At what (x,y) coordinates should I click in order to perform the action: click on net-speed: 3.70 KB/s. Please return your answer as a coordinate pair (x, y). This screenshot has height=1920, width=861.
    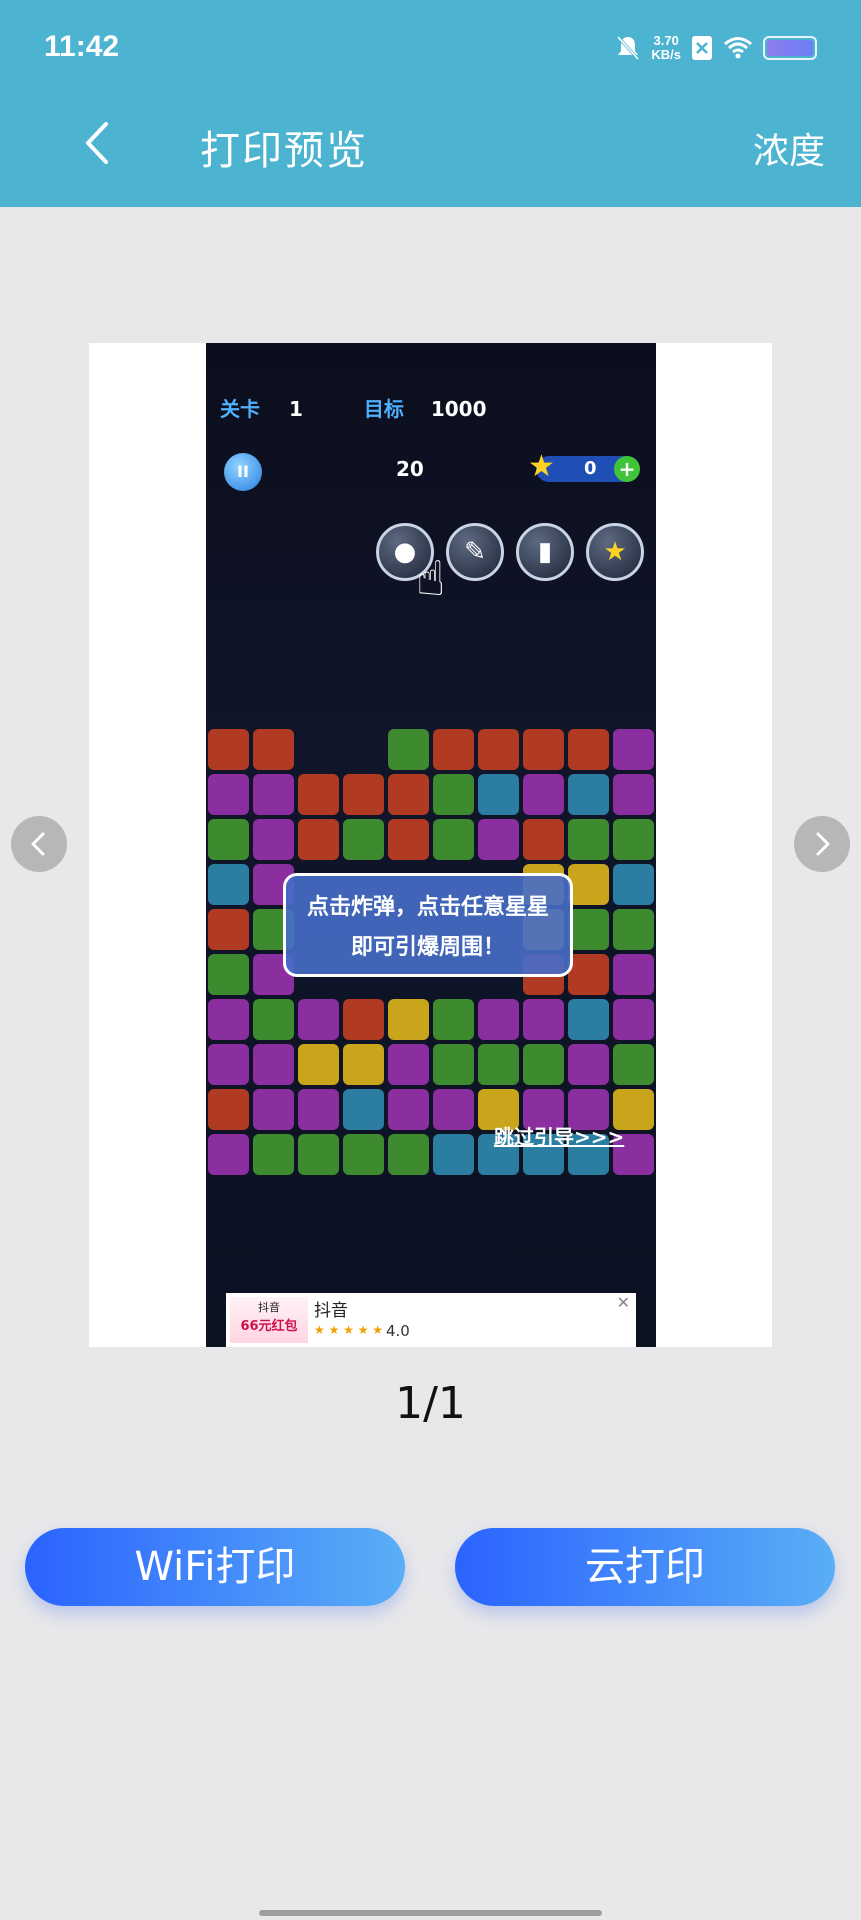
    Looking at the image, I should click on (666, 48).